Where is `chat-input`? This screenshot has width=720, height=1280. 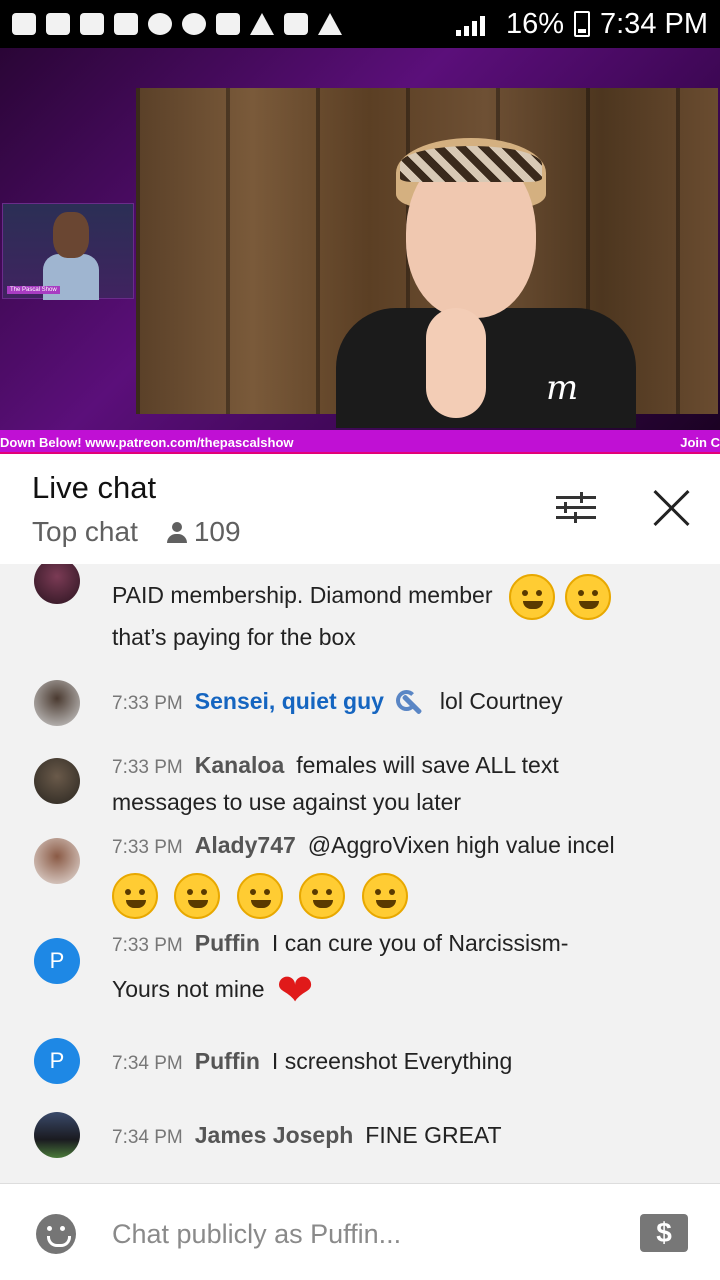
chat-input is located at coordinates (362, 1234).